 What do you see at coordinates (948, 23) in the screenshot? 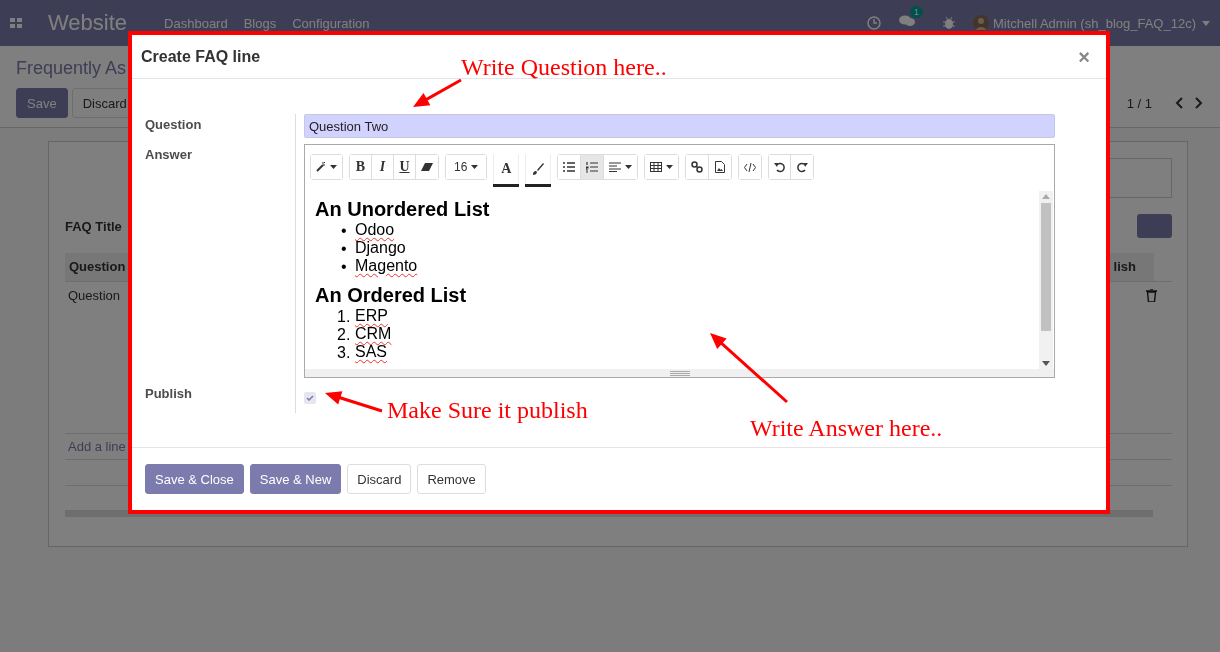
I see `bug-icon` at bounding box center [948, 23].